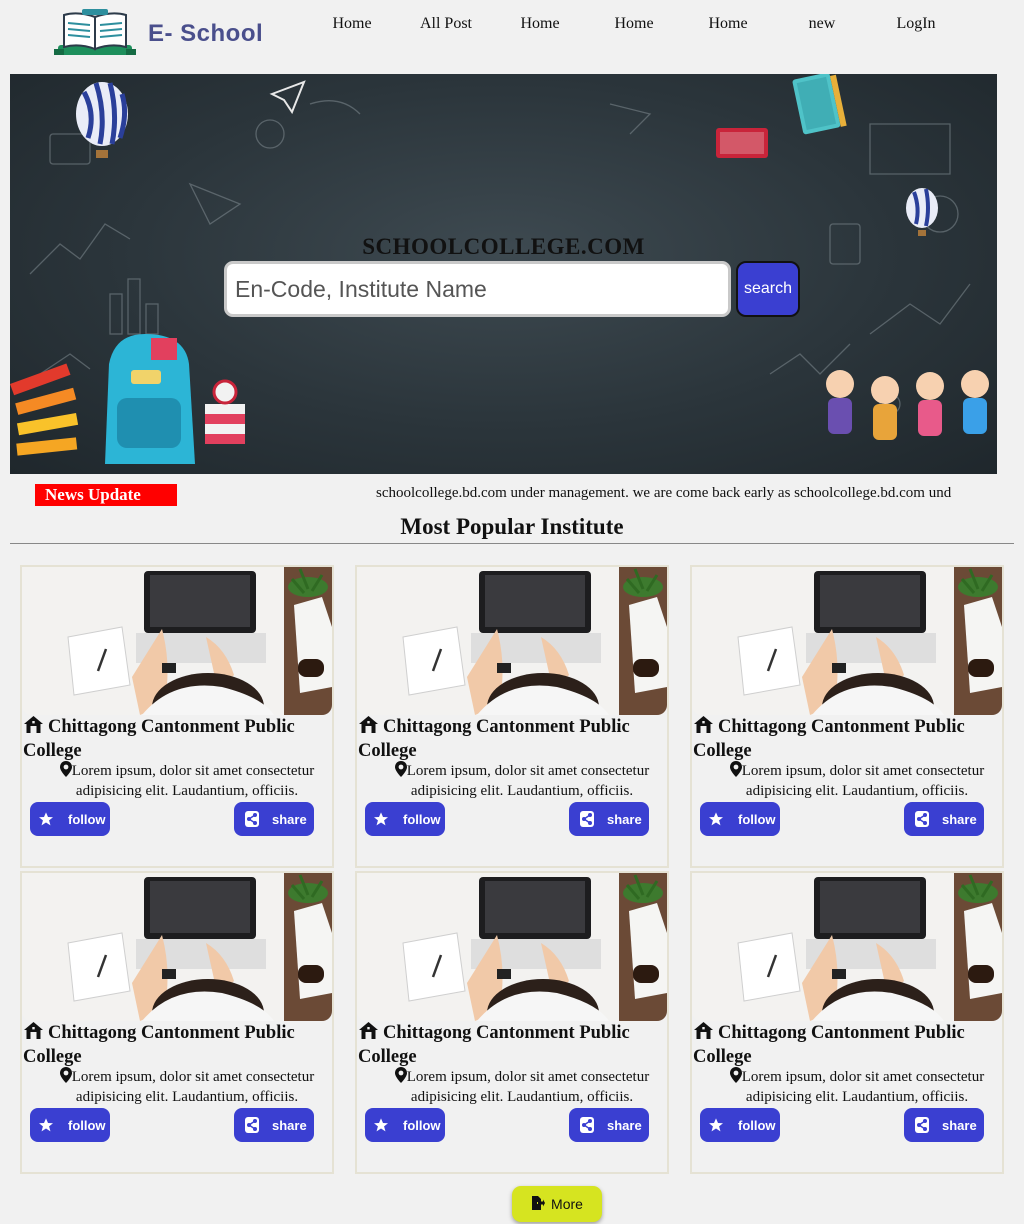 This screenshot has width=1024, height=1224. Describe the element at coordinates (206, 33) in the screenshot. I see `logo-text: E- School` at that location.